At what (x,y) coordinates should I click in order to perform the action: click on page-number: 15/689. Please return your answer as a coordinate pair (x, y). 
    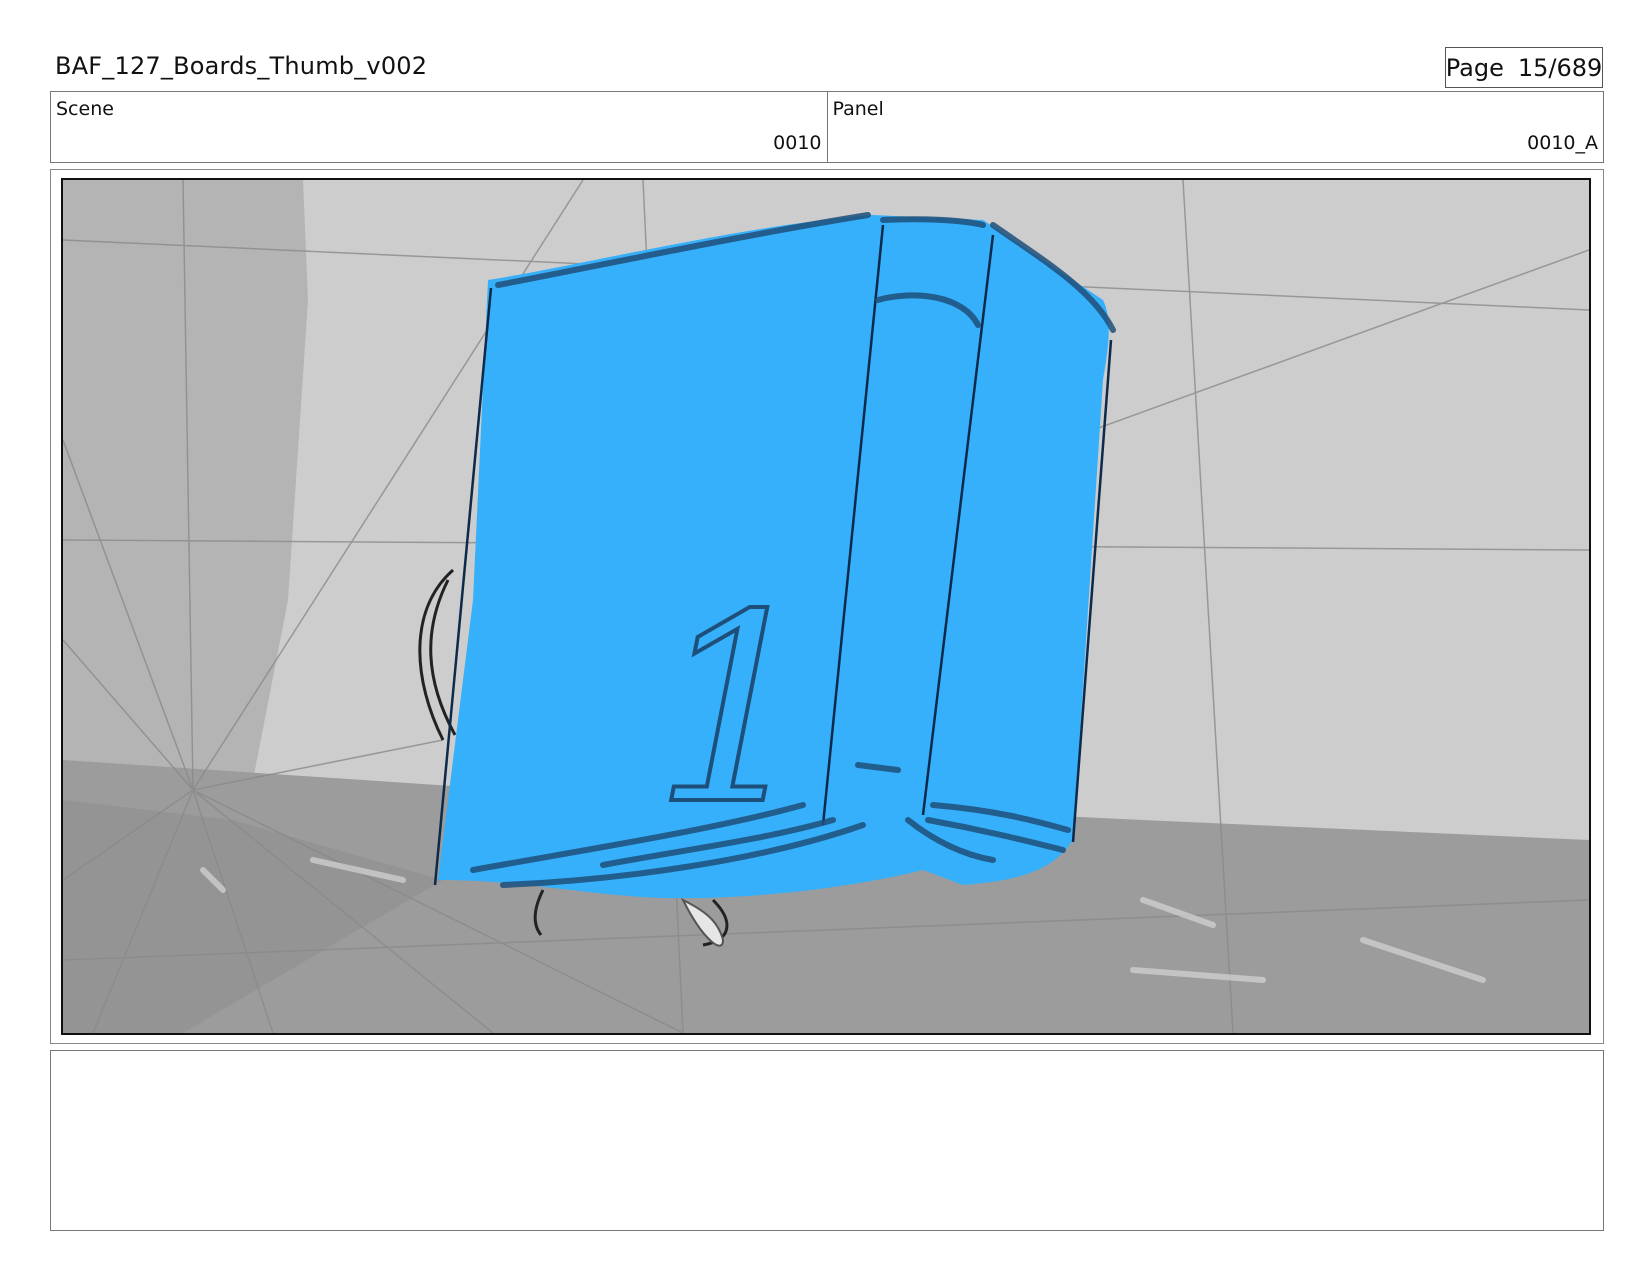
    Looking at the image, I should click on (1560, 67).